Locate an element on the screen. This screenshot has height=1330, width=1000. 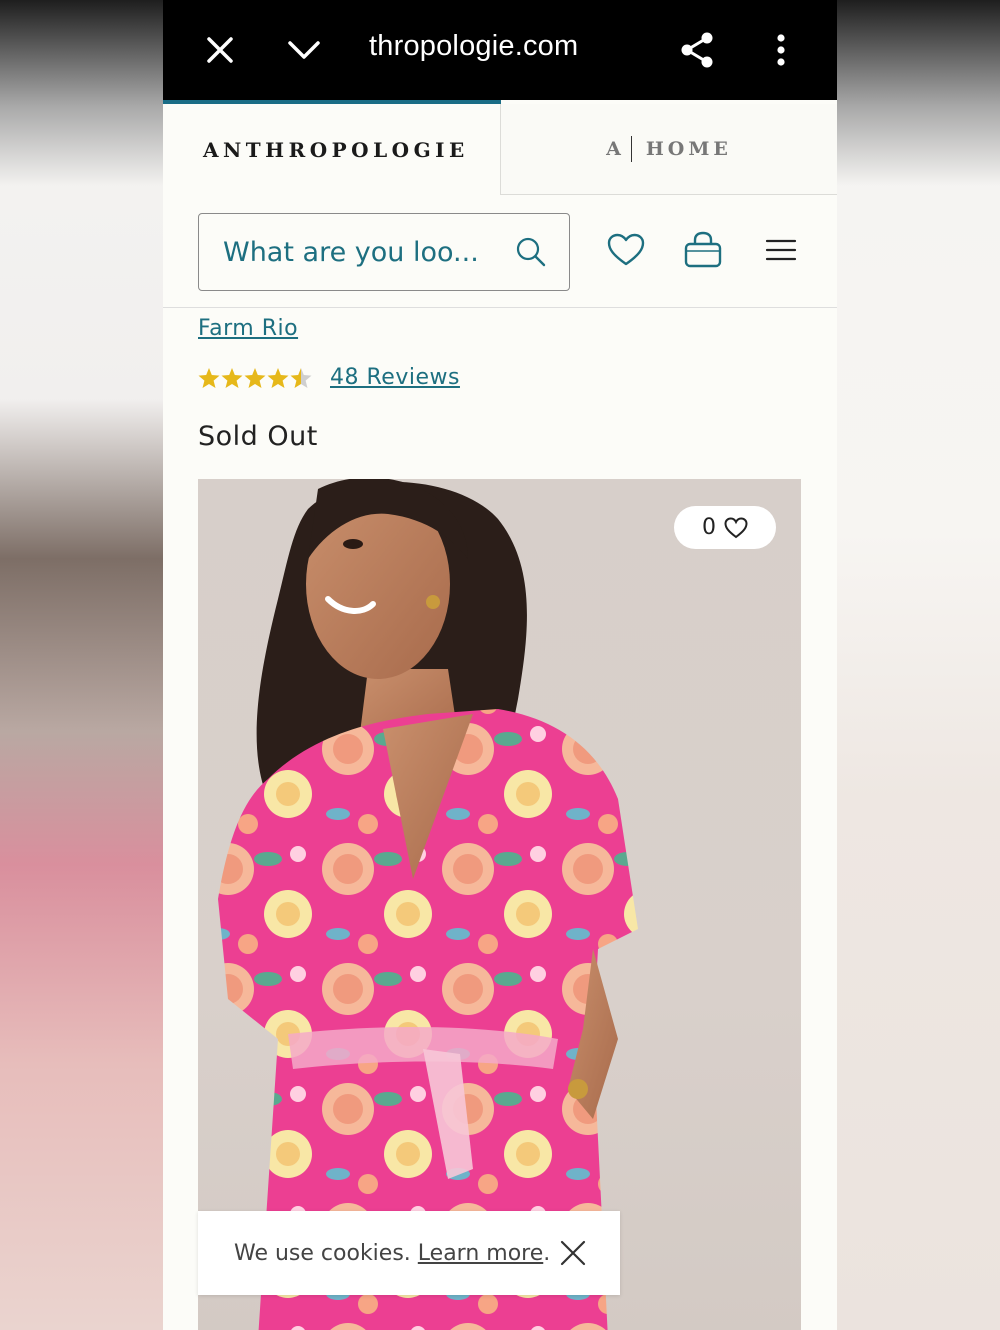
search-input is located at coordinates (363, 252).